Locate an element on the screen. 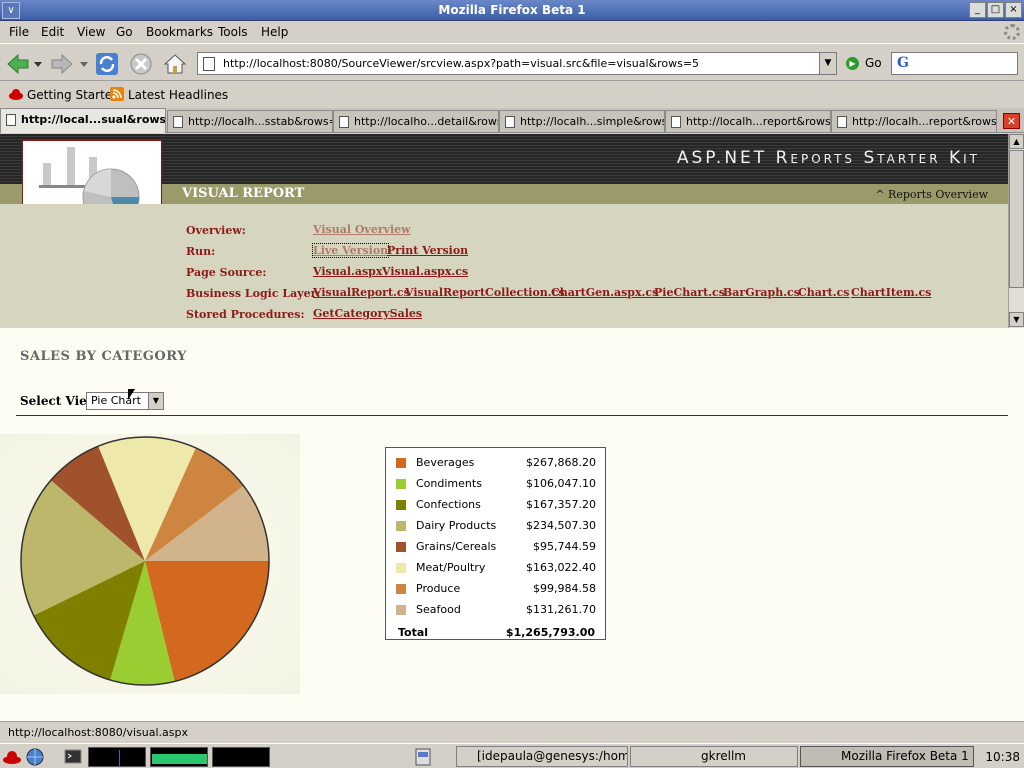 This screenshot has width=1024, height=768. title-bar: ∨ Mozilla Firefox Beta 1 _ □ × is located at coordinates (512, 10).